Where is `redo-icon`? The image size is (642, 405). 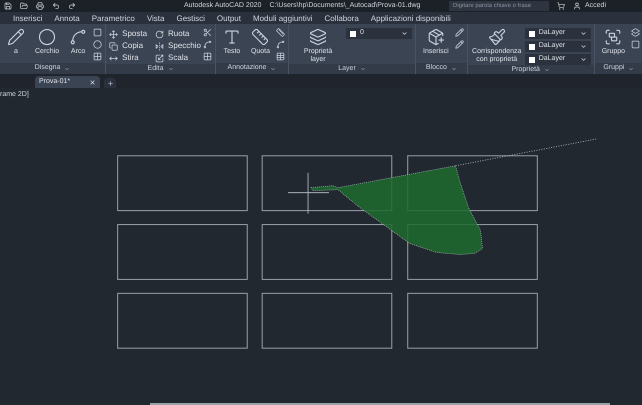 redo-icon is located at coordinates (72, 6).